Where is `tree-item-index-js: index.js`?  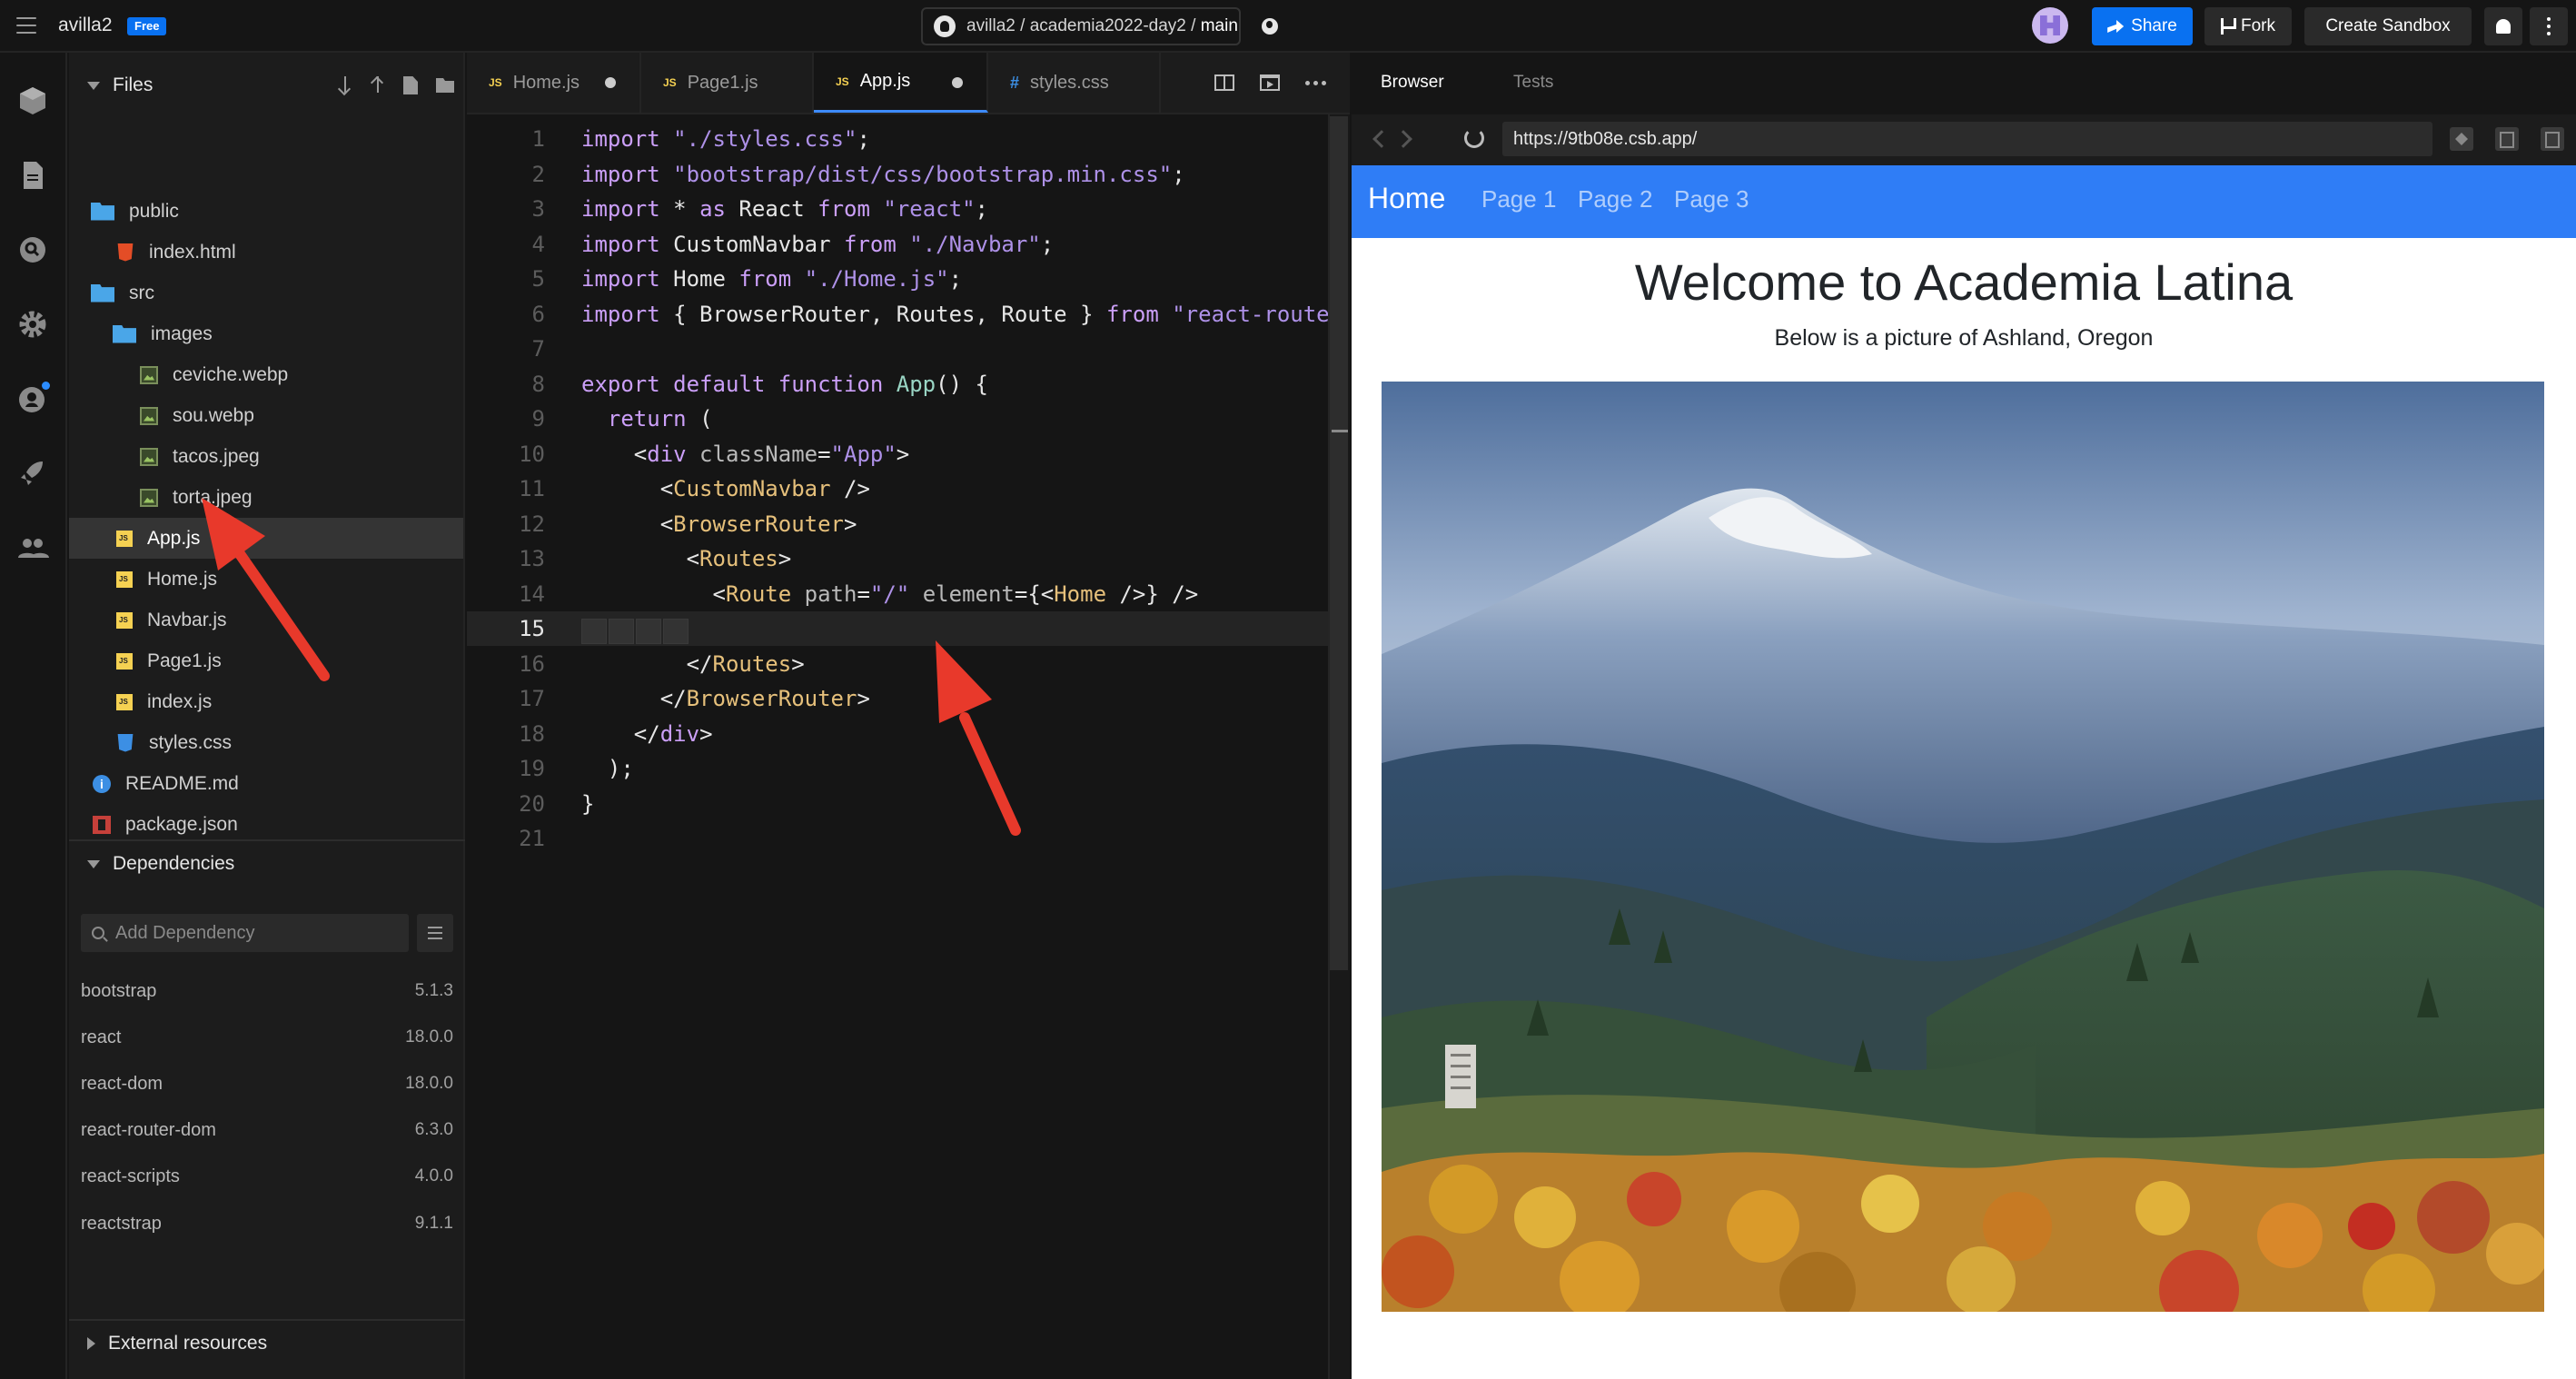 tree-item-index-js: index.js is located at coordinates (266, 701).